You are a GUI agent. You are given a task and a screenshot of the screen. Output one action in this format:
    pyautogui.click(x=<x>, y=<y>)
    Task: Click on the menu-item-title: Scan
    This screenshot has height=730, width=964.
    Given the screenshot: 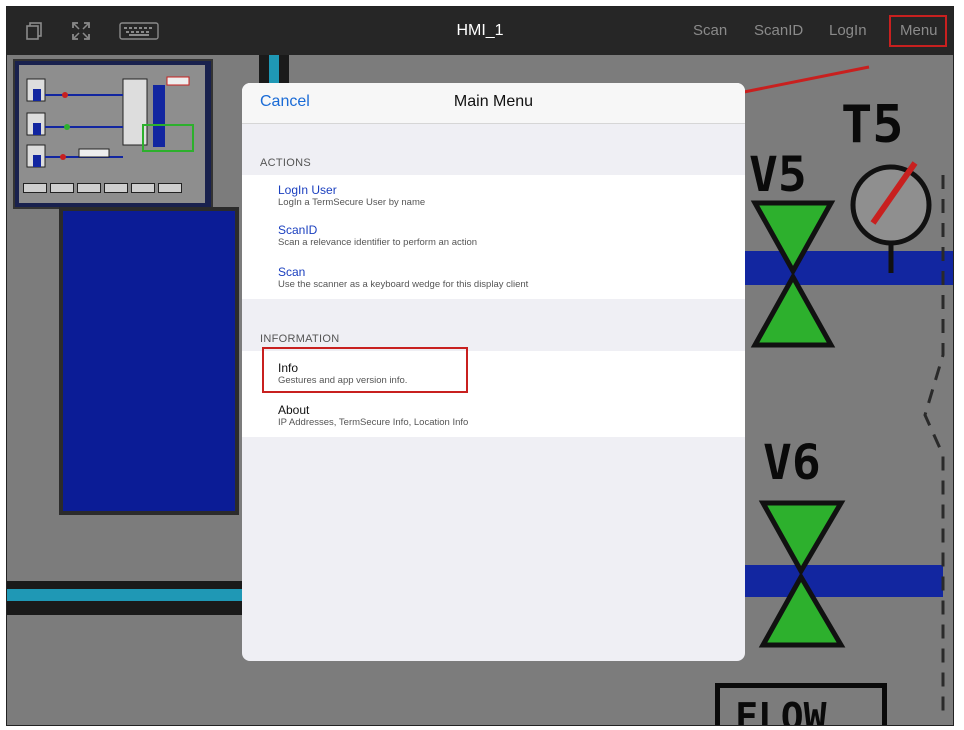 What is the action you would take?
    pyautogui.click(x=292, y=272)
    